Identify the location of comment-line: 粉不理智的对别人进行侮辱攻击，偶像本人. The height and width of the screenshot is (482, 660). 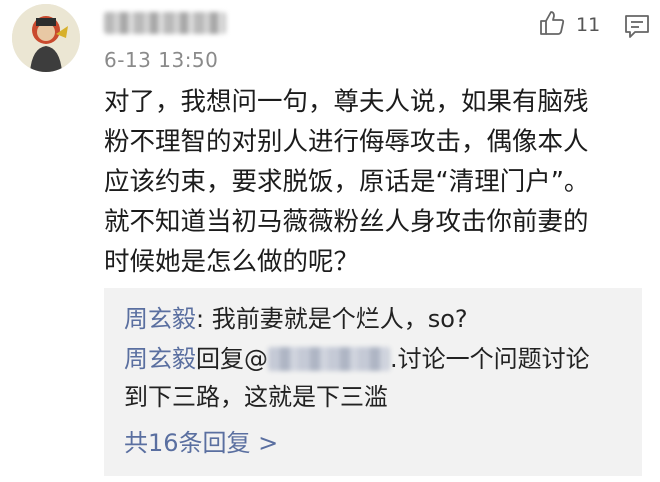
(346, 142).